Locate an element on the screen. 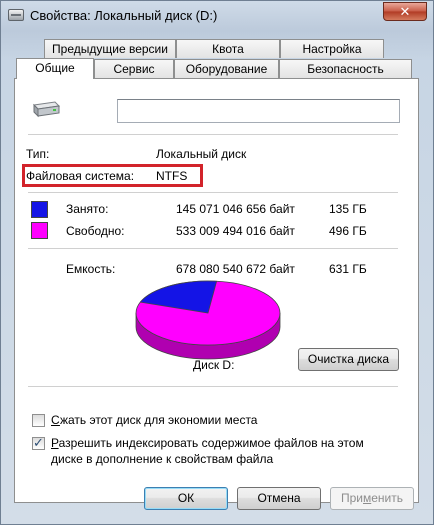 Image resolution: width=434 pixels, height=525 pixels. apply-button: Применить is located at coordinates (372, 498).